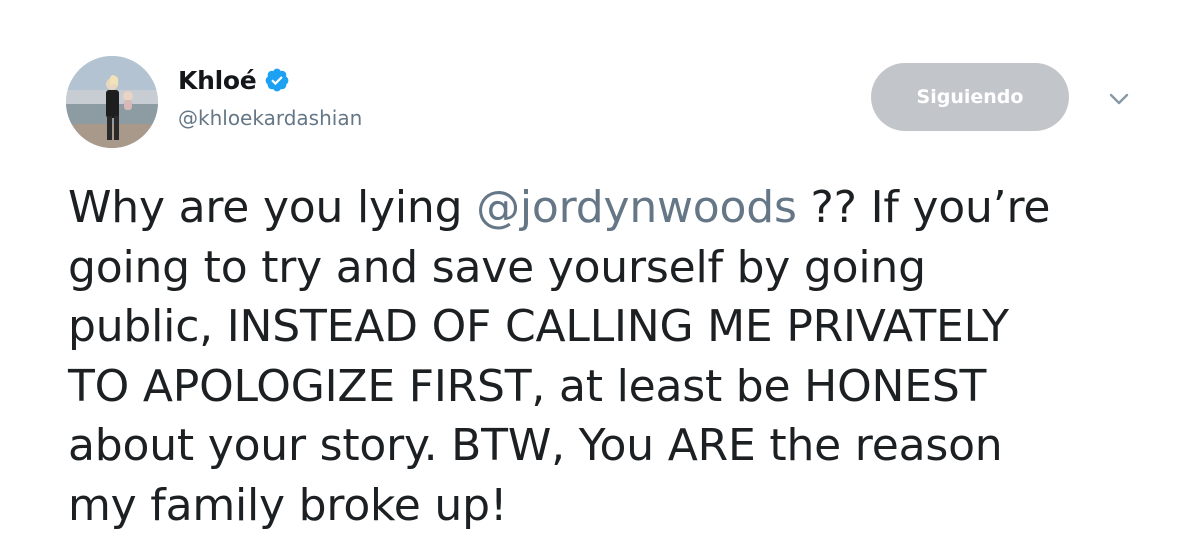 This screenshot has height=548, width=1200. Describe the element at coordinates (923, 207) in the screenshot. I see `tweet-text-segment: ?? If you’re` at that location.